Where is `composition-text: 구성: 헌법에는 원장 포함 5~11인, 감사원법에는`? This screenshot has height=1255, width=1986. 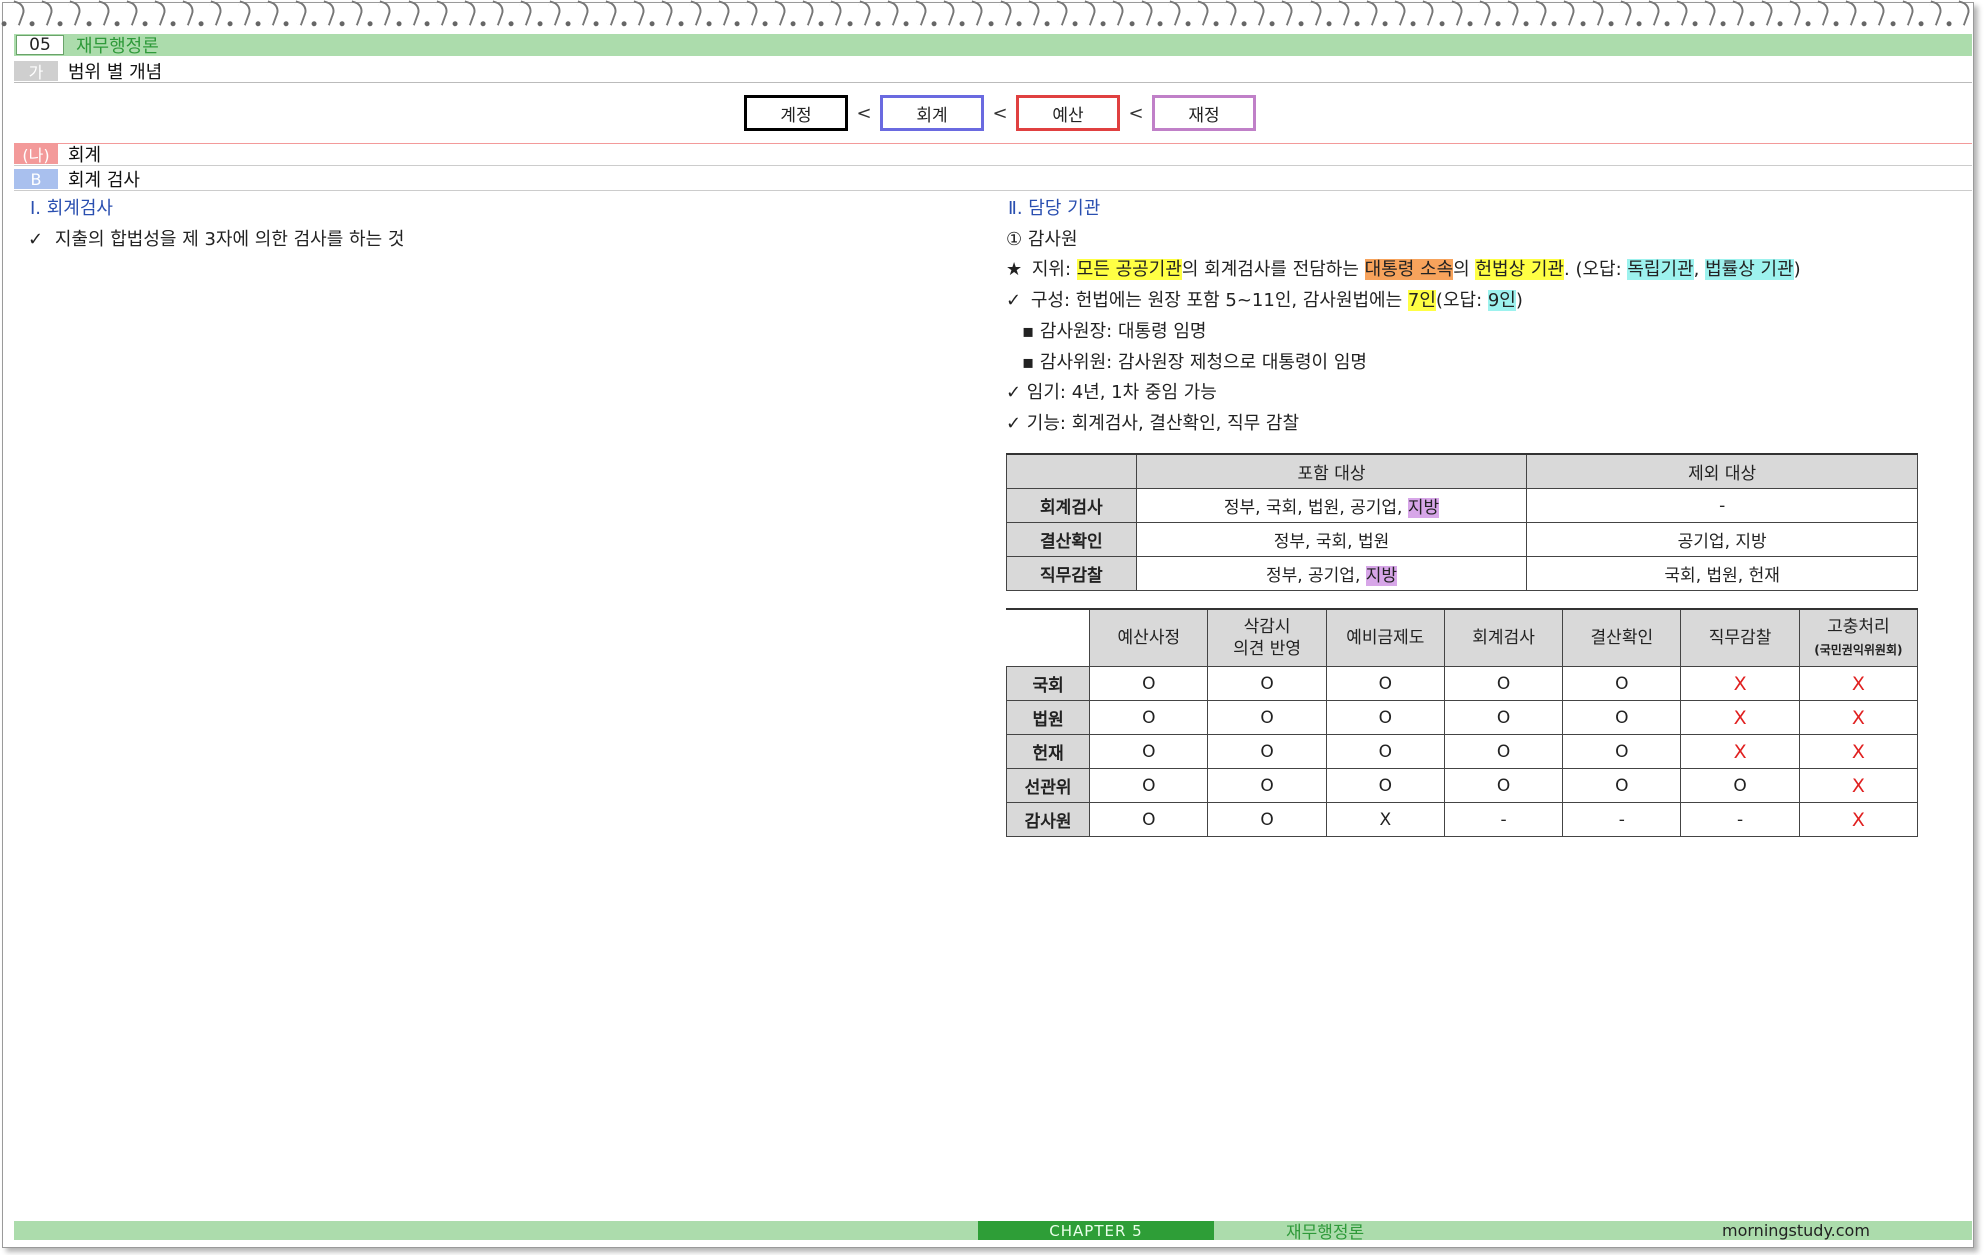
composition-text: 구성: 헌법에는 원장 포함 5~11인, 감사원법에는 is located at coordinates (1219, 300).